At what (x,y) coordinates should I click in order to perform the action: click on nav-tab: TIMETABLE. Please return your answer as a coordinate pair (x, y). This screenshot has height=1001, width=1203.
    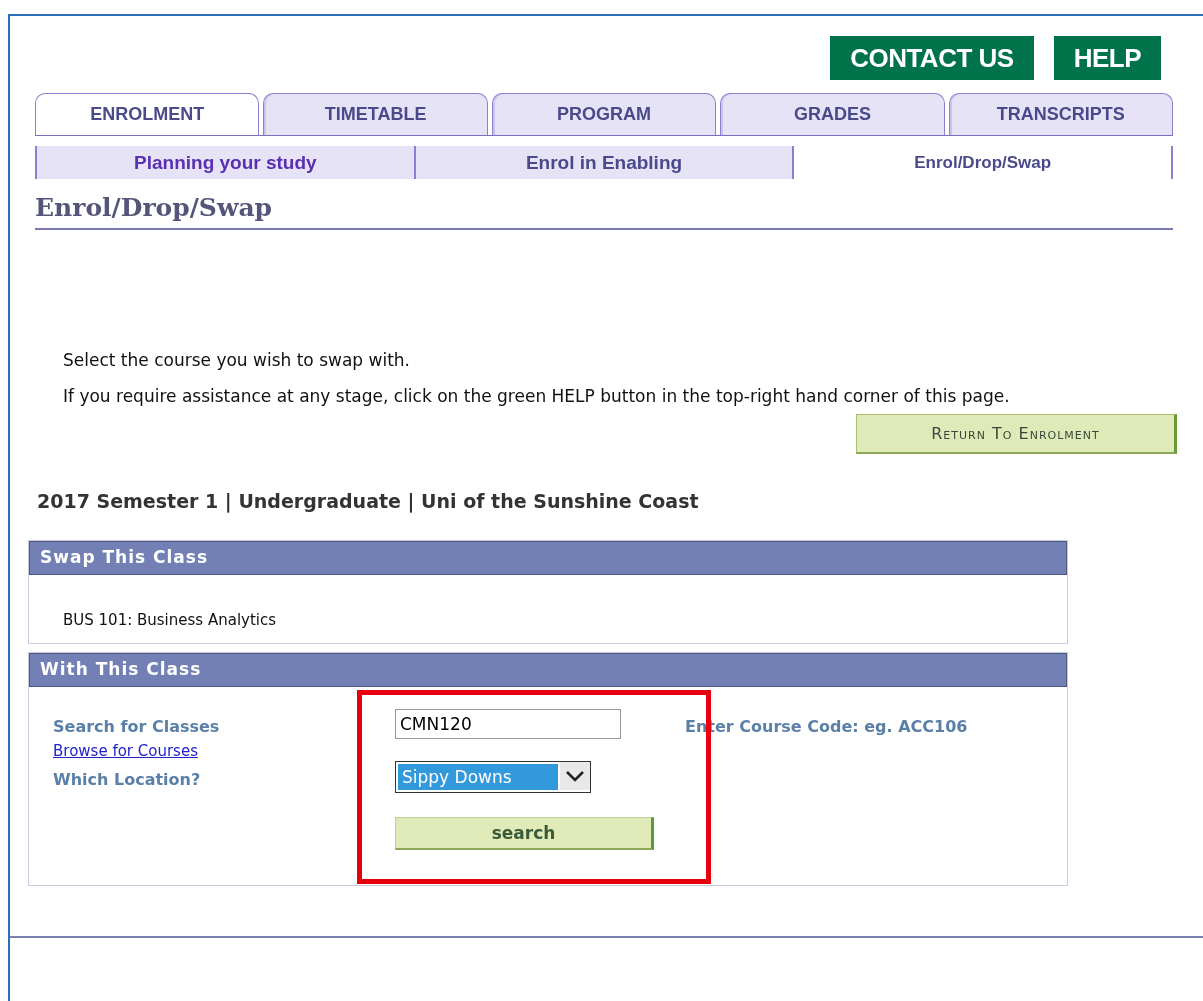
    Looking at the image, I should click on (375, 114).